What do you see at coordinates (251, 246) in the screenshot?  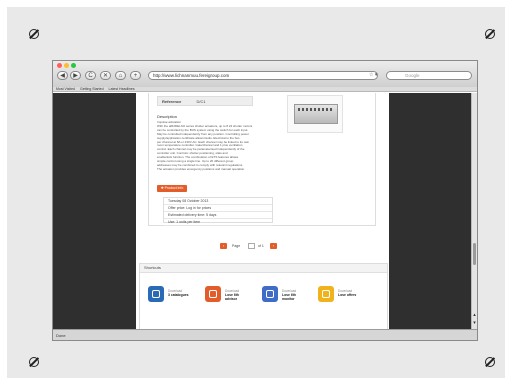 I see `page-number-input` at bounding box center [251, 246].